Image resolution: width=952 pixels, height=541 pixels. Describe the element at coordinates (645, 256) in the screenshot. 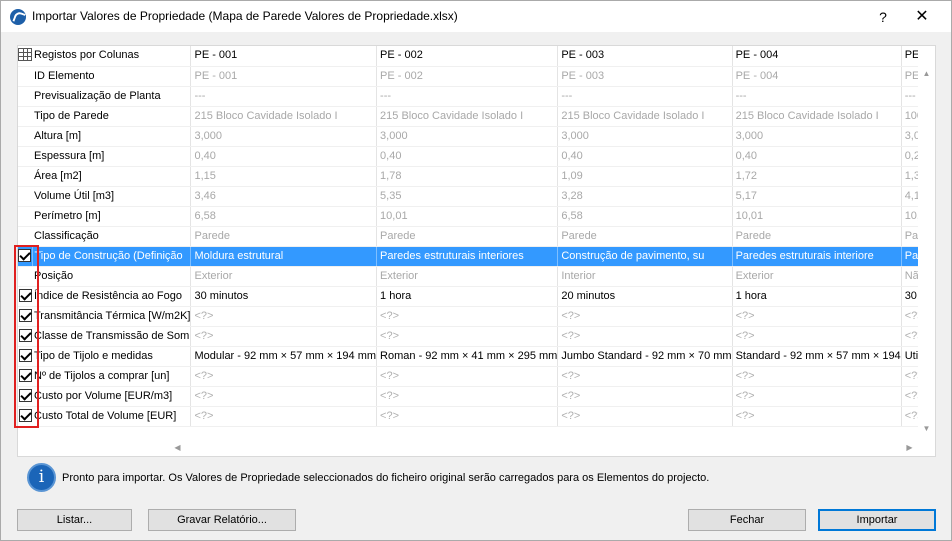

I see `property-value-cell: Construção de pavimento, su` at that location.